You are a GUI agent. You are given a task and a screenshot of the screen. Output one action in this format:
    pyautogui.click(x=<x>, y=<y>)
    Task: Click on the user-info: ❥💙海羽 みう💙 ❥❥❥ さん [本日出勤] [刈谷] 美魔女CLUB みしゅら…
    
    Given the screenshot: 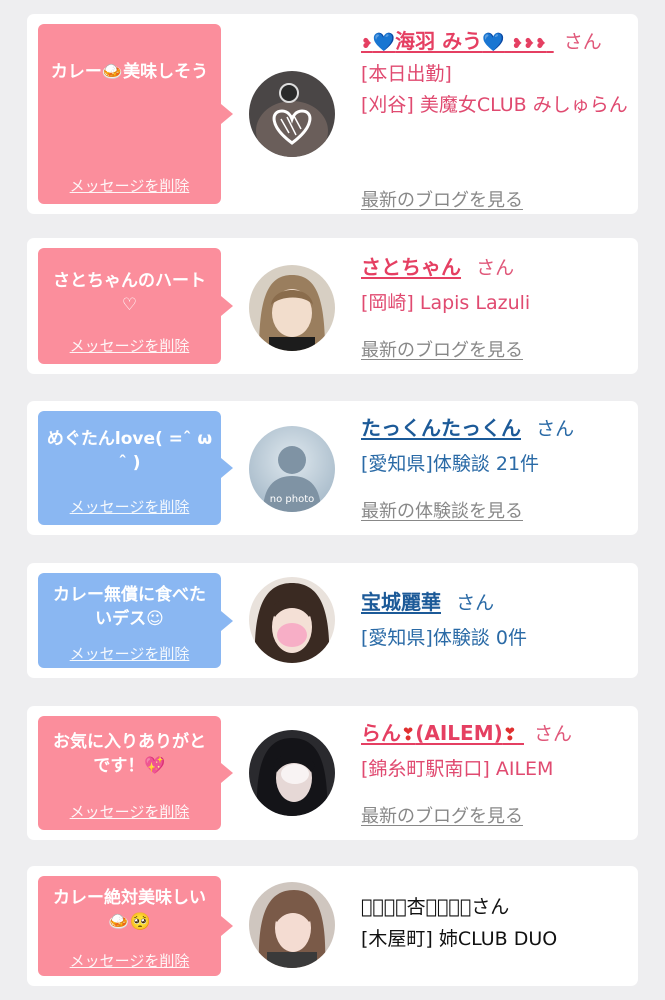 What is the action you would take?
    pyautogui.click(x=494, y=118)
    